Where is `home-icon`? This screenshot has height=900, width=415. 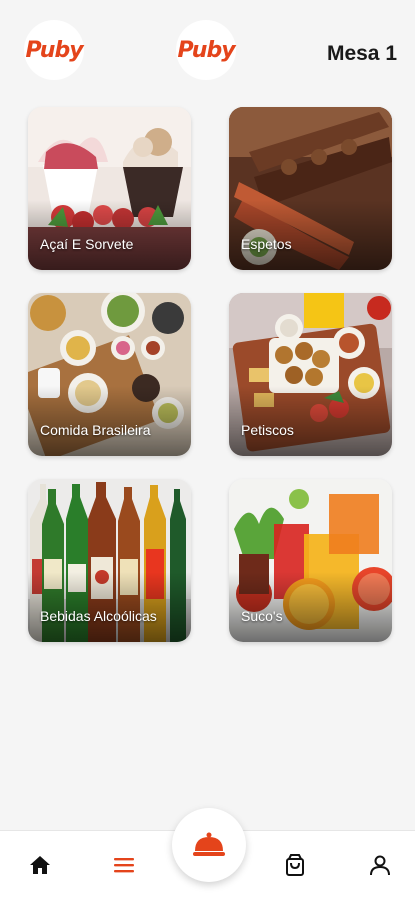 home-icon is located at coordinates (40, 865).